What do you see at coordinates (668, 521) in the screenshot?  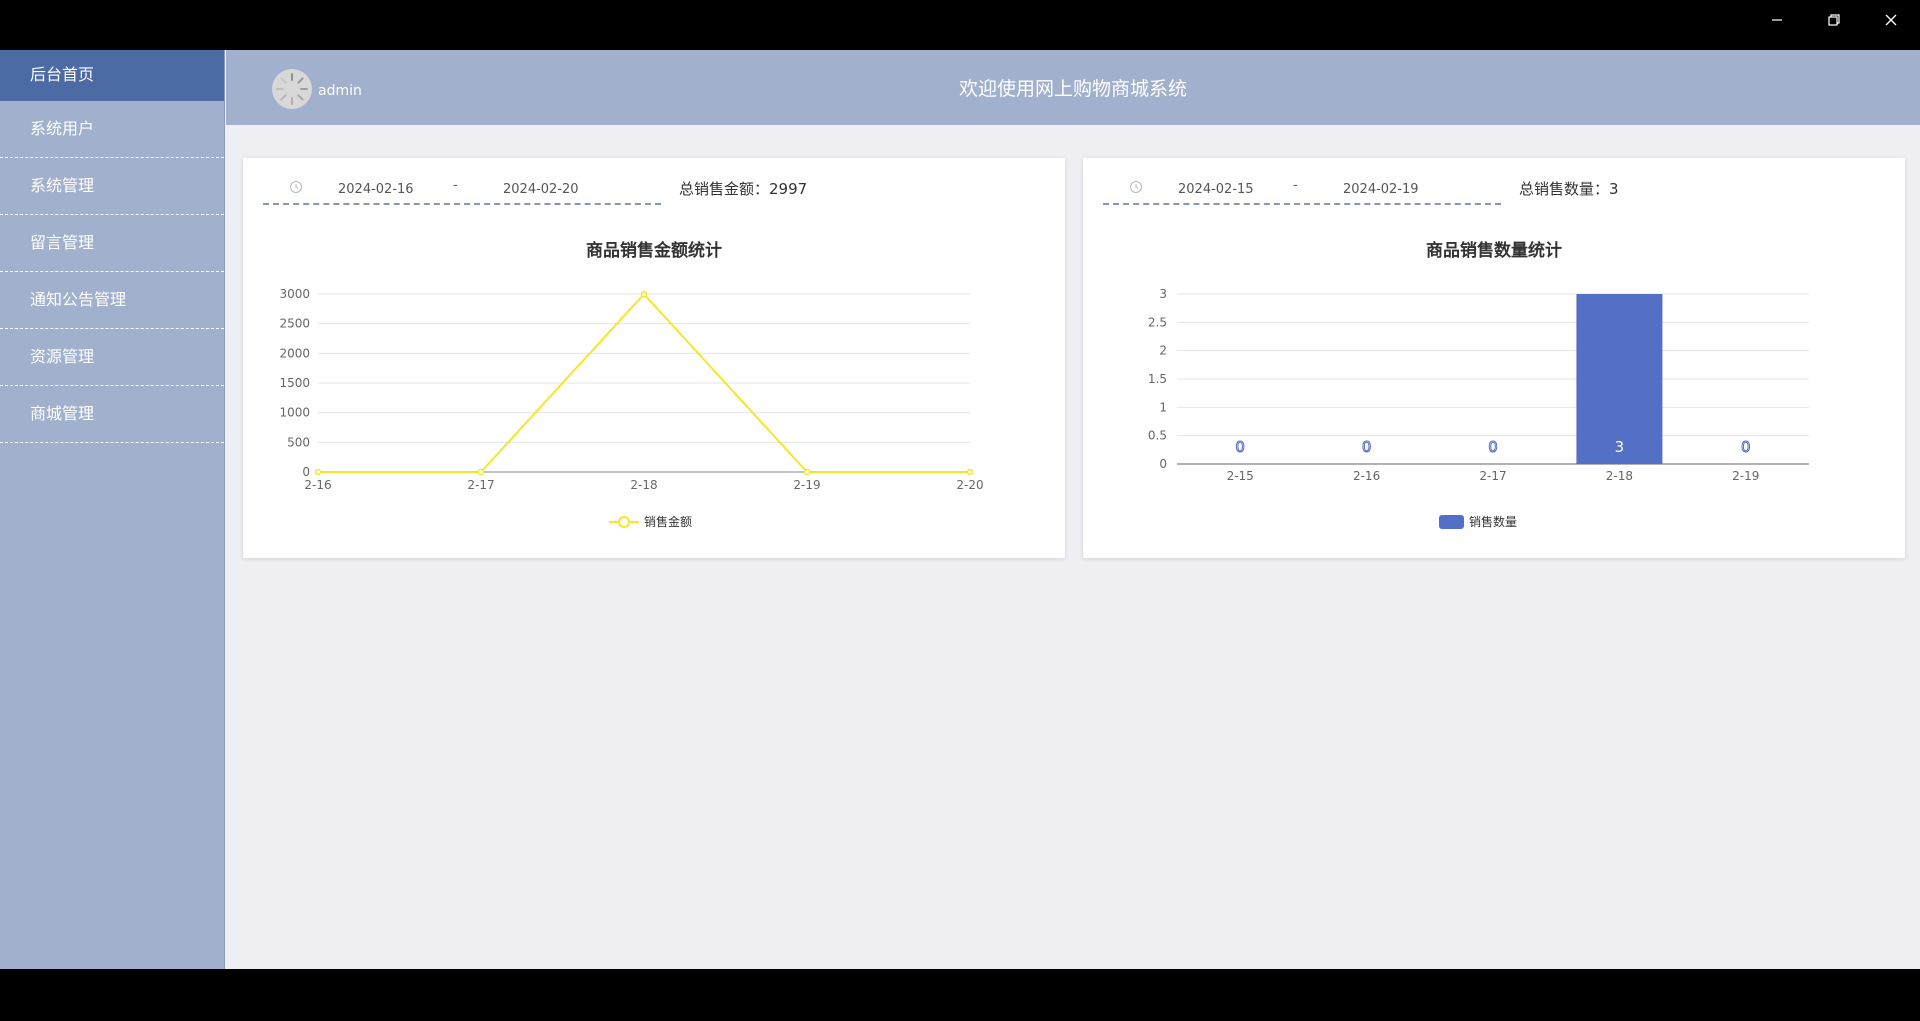 I see `legend-label: 销售金额` at bounding box center [668, 521].